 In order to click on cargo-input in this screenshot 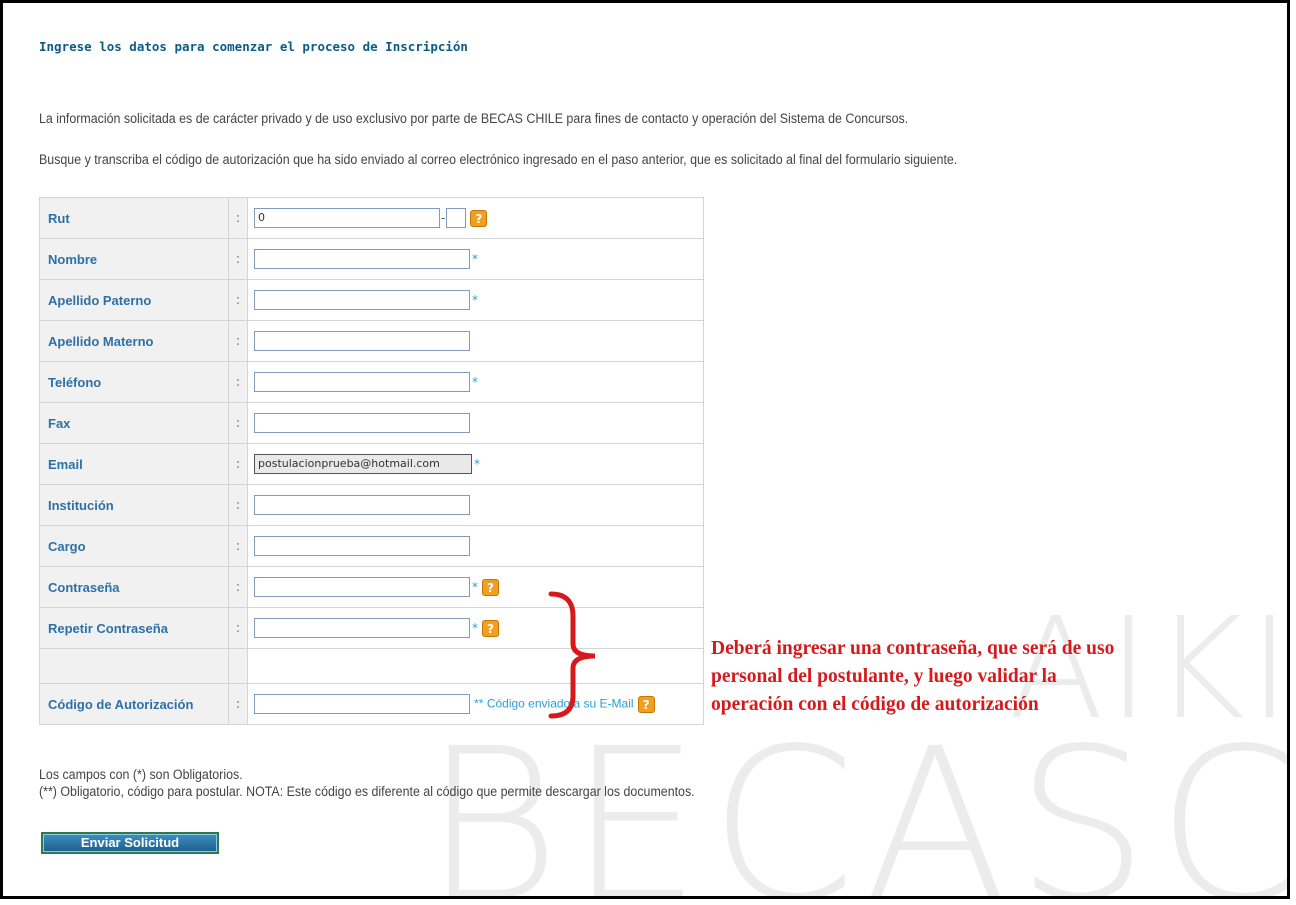, I will do `click(362, 546)`.